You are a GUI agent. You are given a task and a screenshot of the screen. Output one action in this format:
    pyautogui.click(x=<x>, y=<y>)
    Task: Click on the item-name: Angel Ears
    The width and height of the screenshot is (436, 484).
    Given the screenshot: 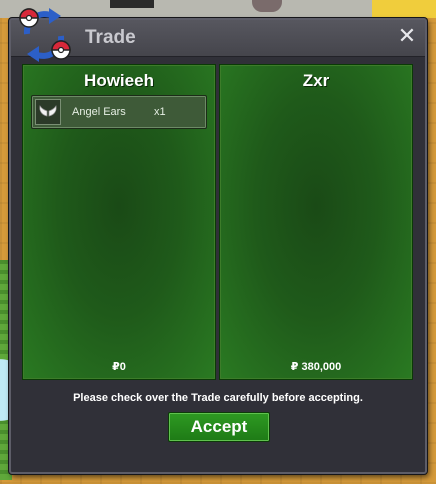 What is the action you would take?
    pyautogui.click(x=99, y=112)
    